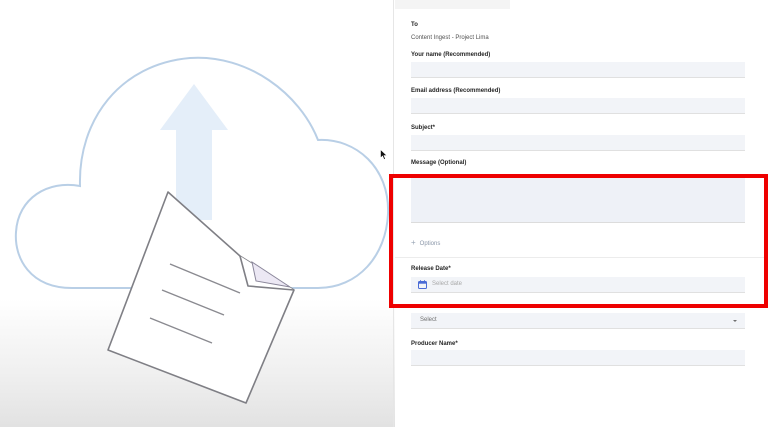 The width and height of the screenshot is (768, 427). What do you see at coordinates (414, 25) in the screenshot?
I see `to-label: To` at bounding box center [414, 25].